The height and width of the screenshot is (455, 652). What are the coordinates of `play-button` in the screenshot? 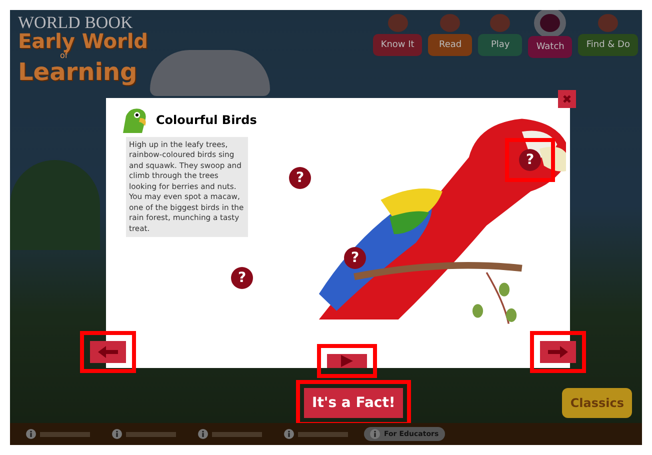 It's located at (347, 361).